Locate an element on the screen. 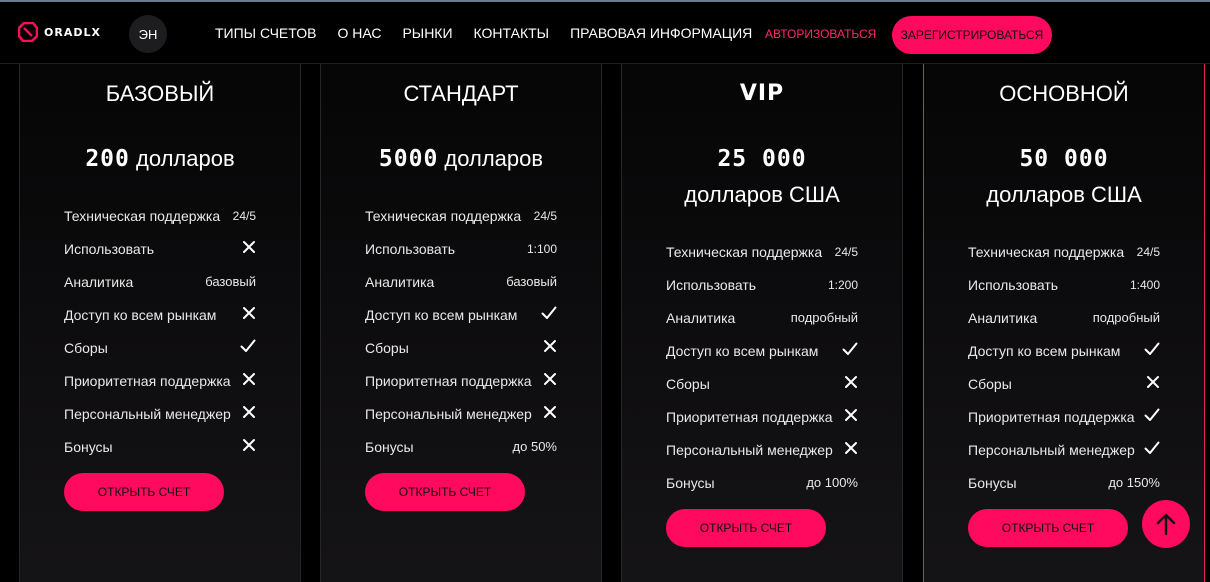 This screenshot has height=582, width=1210. card-title: VIP is located at coordinates (762, 93).